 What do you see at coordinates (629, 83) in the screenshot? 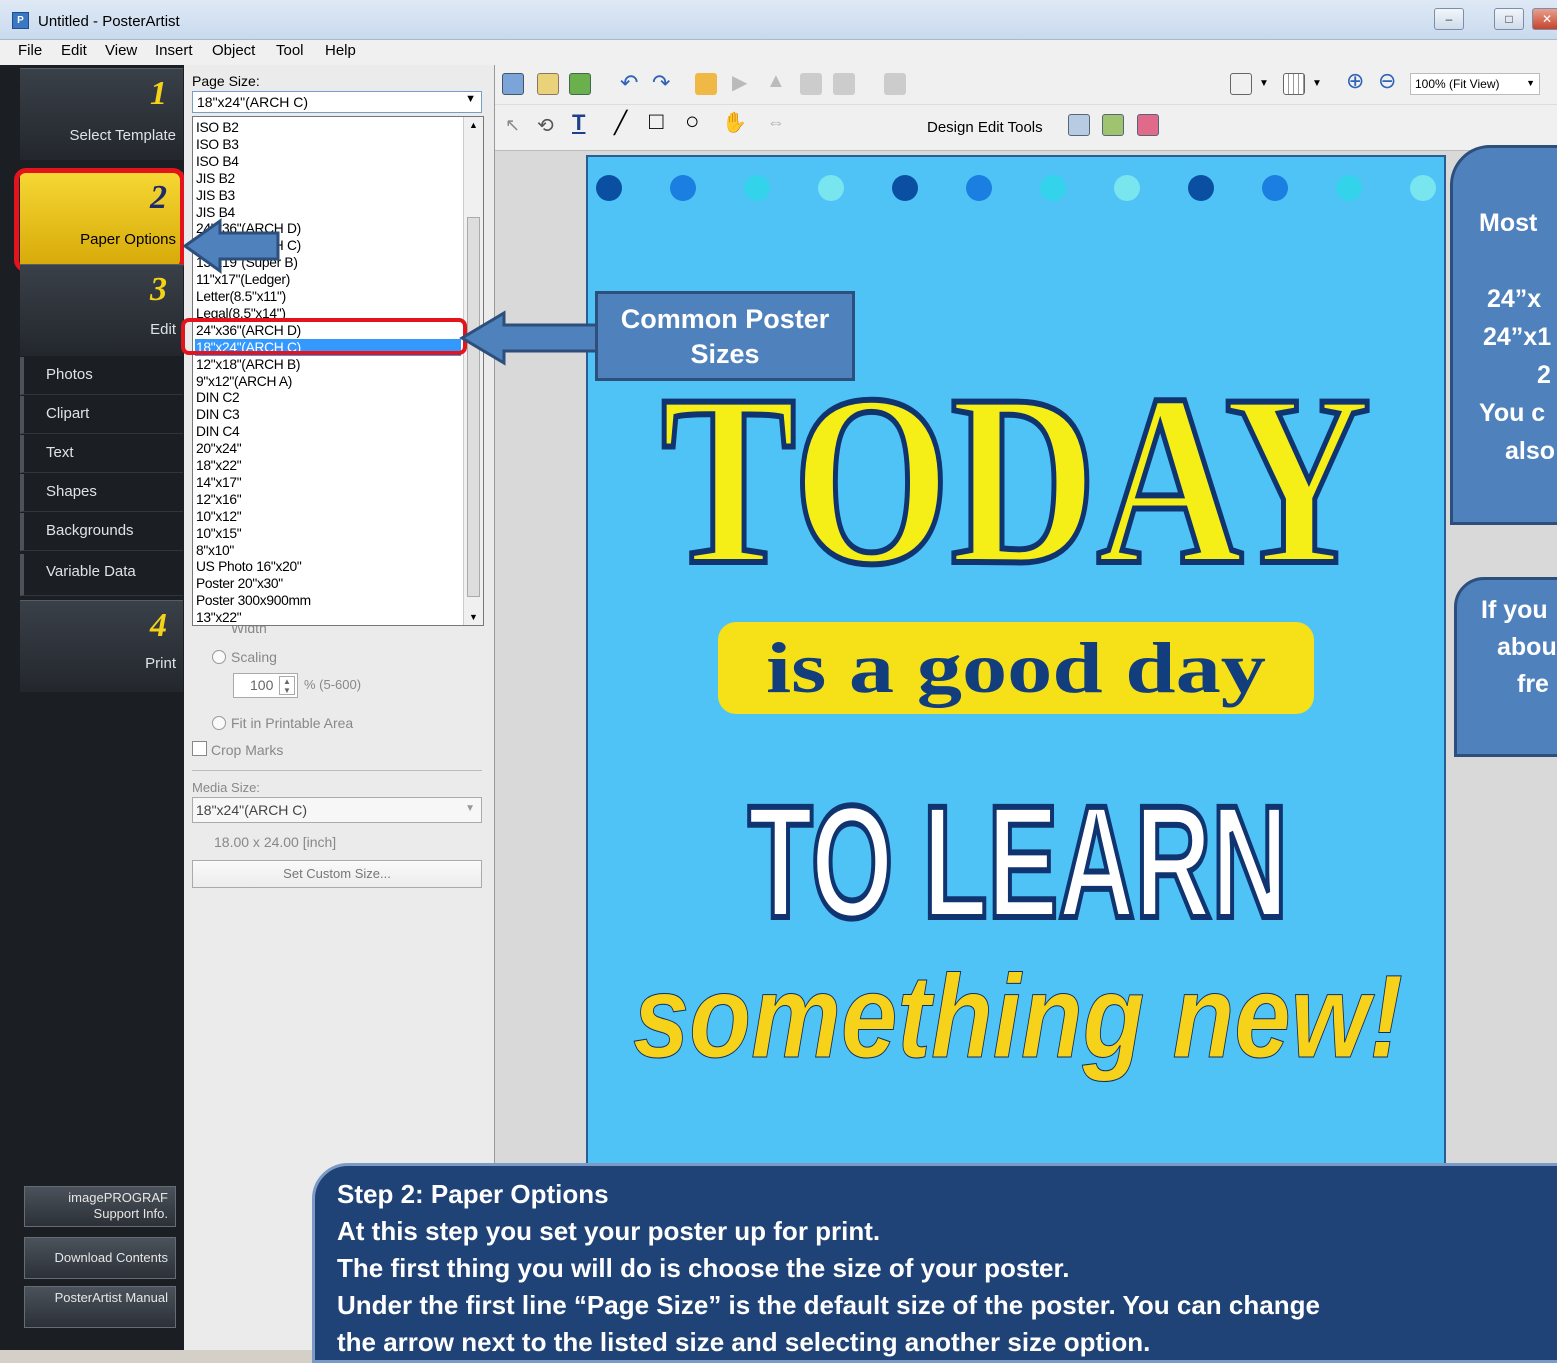
I see `undo-icon: ↶` at bounding box center [629, 83].